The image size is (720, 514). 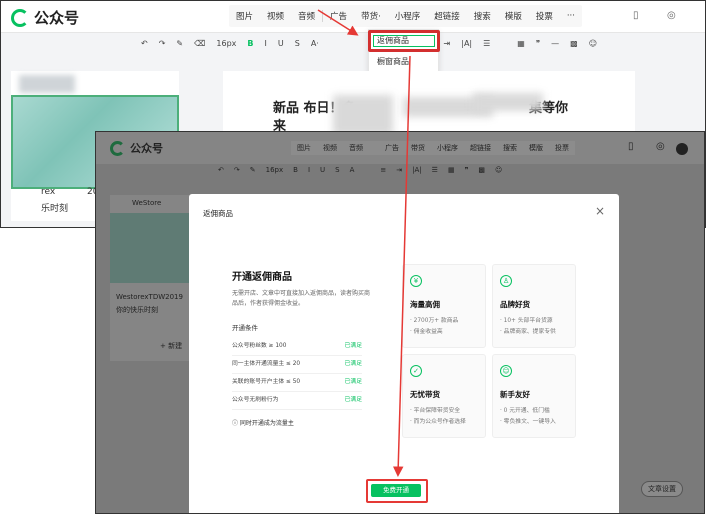 I want to click on feature-line: · 平台保障带货安全, so click(x=435, y=411).